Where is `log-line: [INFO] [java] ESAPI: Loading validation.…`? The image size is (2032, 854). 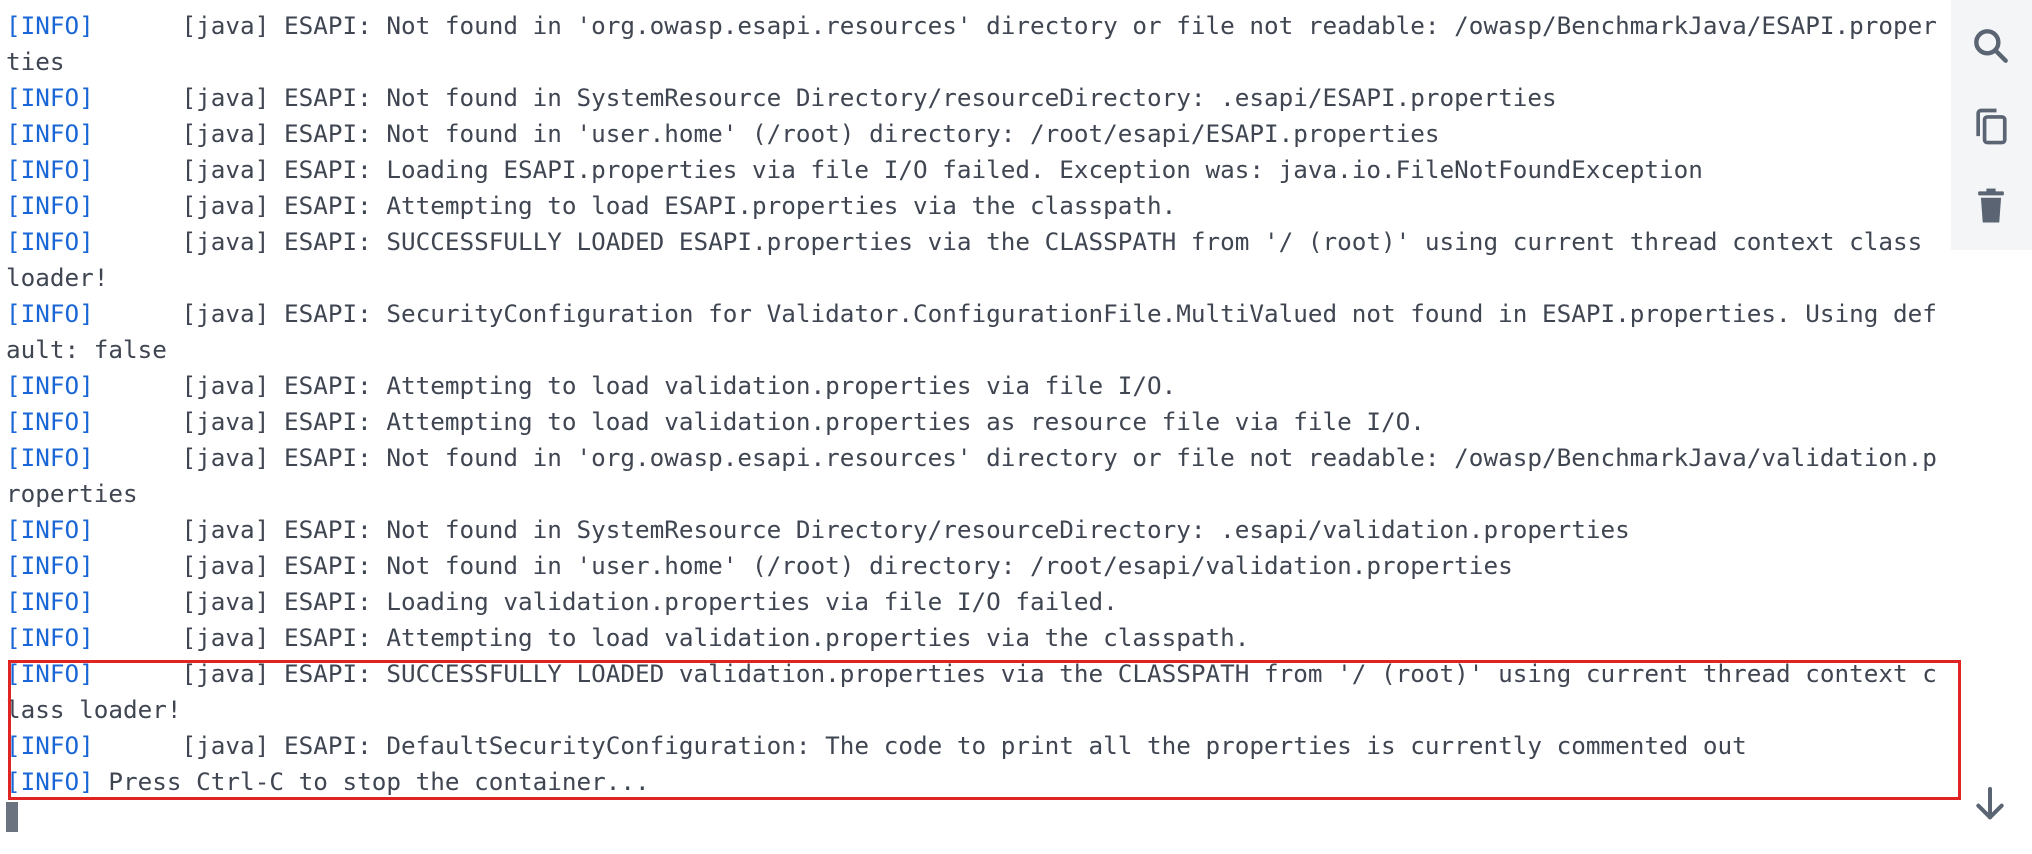 log-line: [INFO] [java] ESAPI: Loading validation.… is located at coordinates (978, 602).